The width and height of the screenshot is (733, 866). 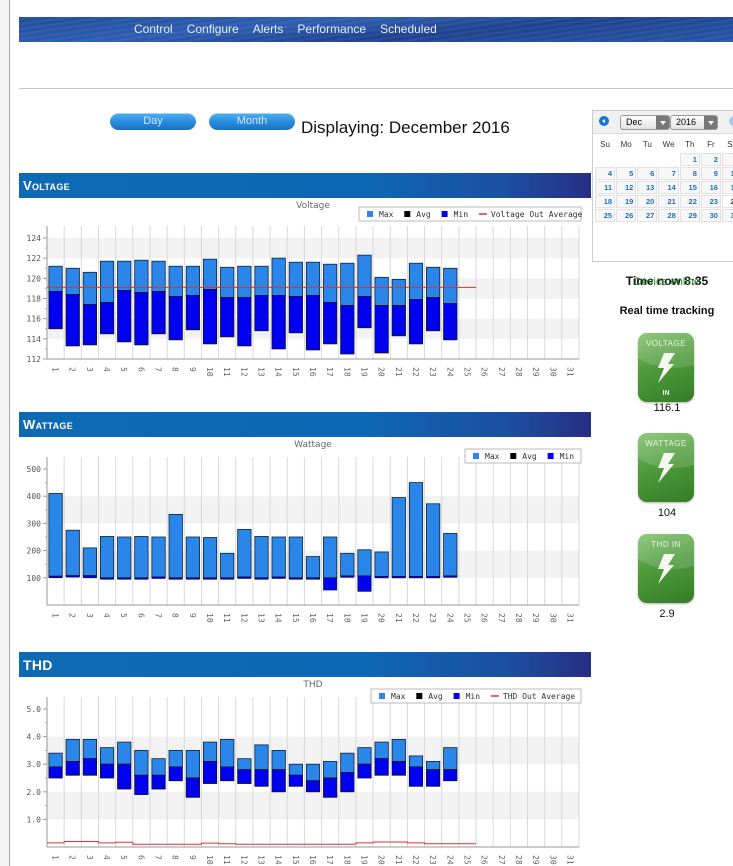 I want to click on month-view-button: Month, so click(x=252, y=121).